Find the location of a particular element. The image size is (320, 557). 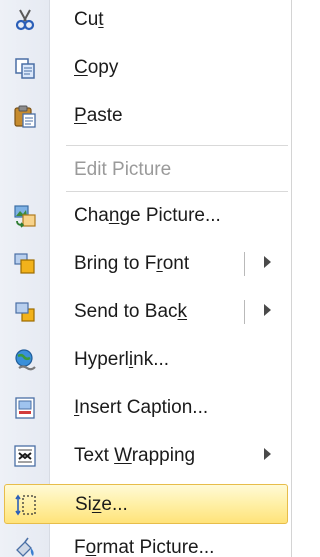

paste-icon is located at coordinates (25, 116).